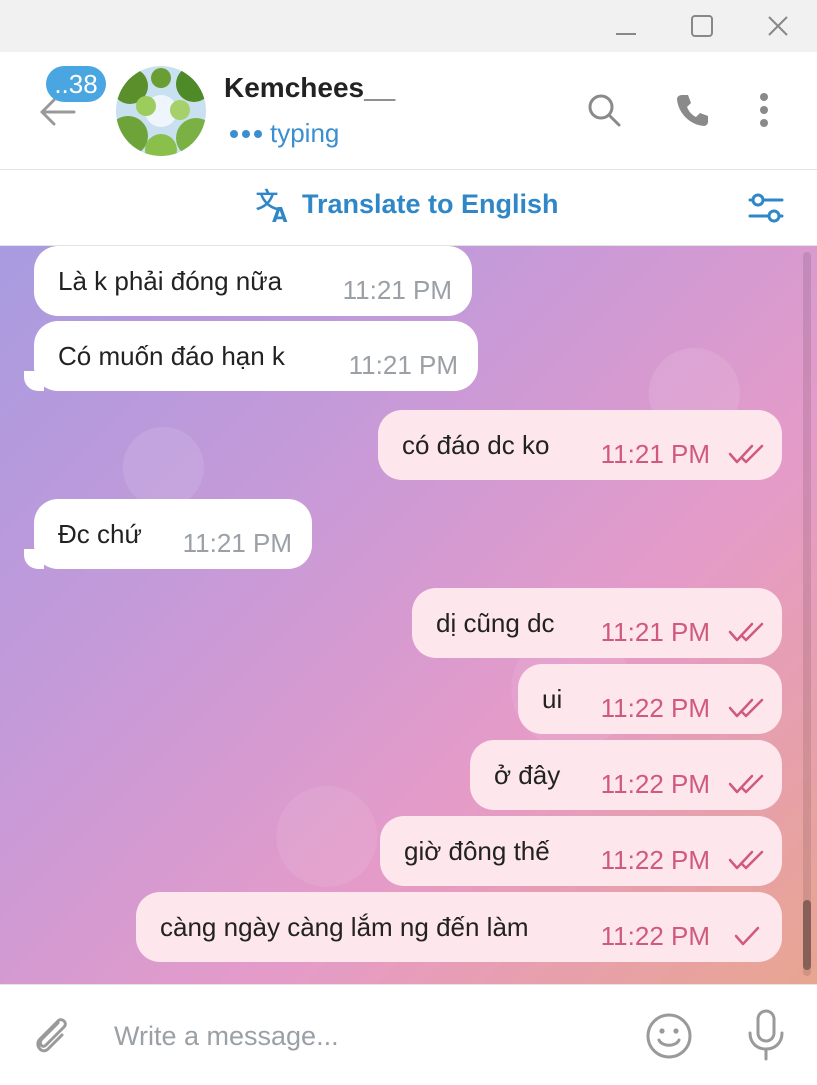 The width and height of the screenshot is (817, 1085). Describe the element at coordinates (170, 280) in the screenshot. I see `message-text: Là k phải đóng nữa` at that location.